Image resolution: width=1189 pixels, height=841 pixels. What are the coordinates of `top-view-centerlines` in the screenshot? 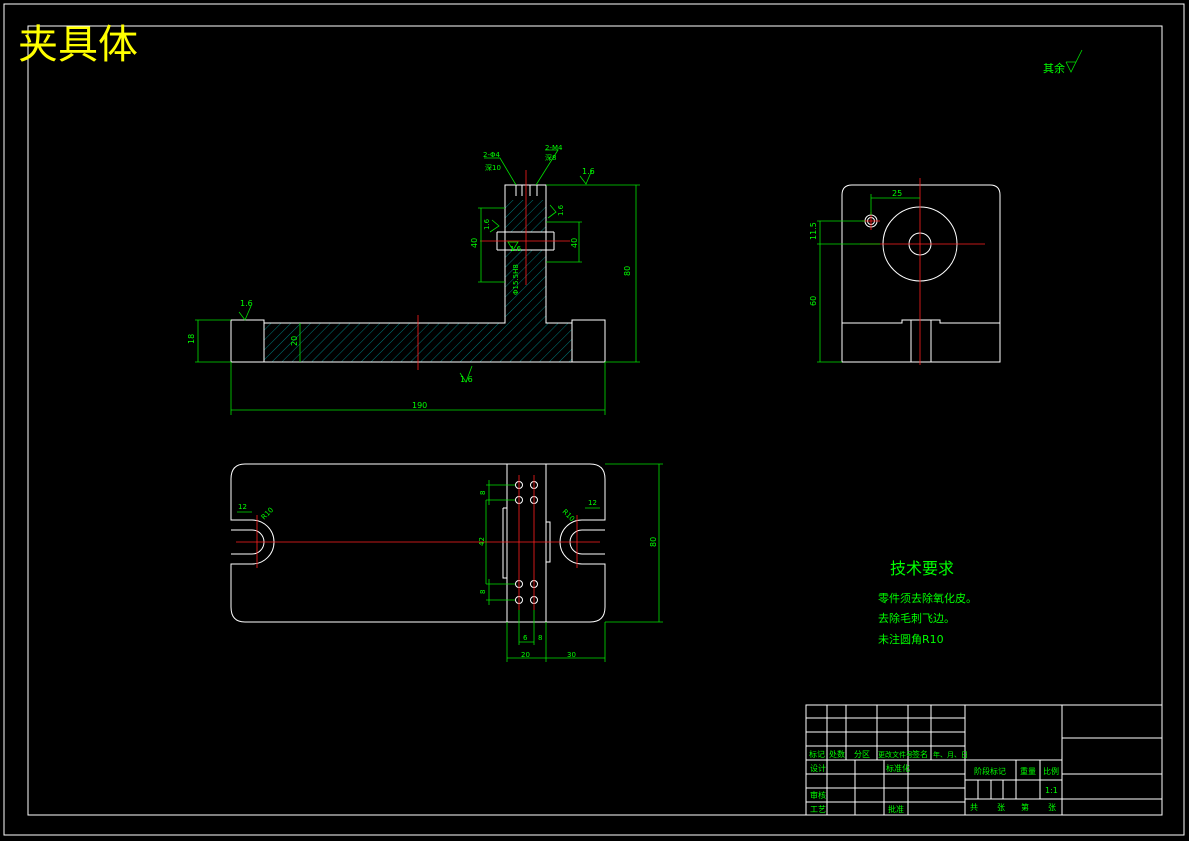 It's located at (418, 542).